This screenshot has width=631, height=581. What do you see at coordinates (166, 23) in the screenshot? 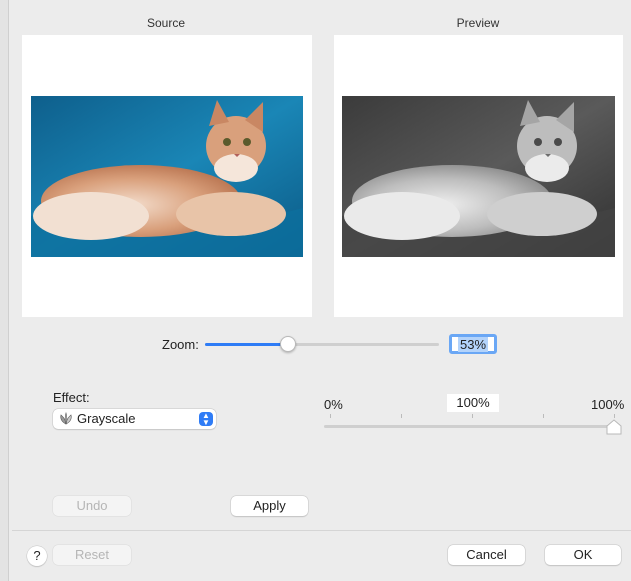
I see `source-title: Source` at bounding box center [166, 23].